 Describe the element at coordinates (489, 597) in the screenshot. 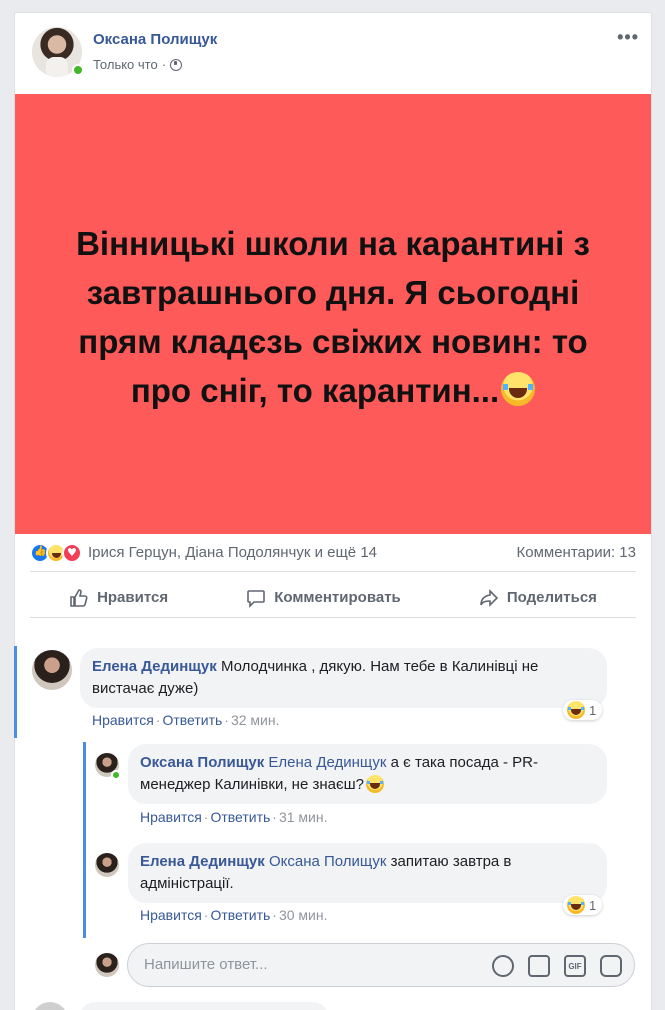

I see `share-icon` at that location.